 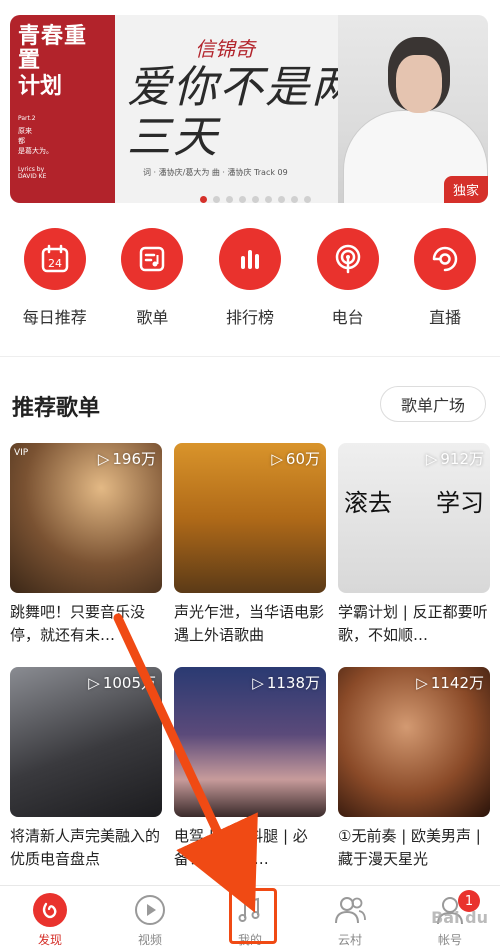 What do you see at coordinates (56, 408) in the screenshot?
I see `section-title: 推荐歌单` at bounding box center [56, 408].